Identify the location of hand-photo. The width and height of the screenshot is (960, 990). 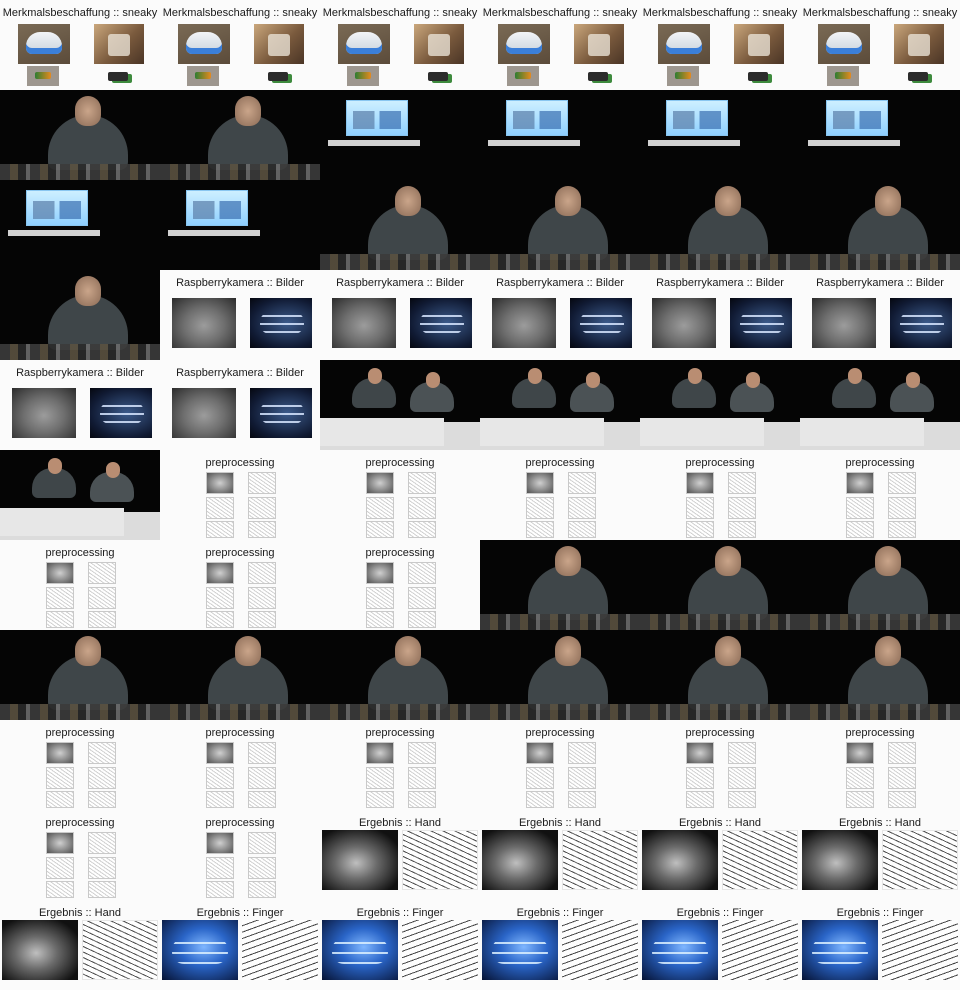
(840, 860).